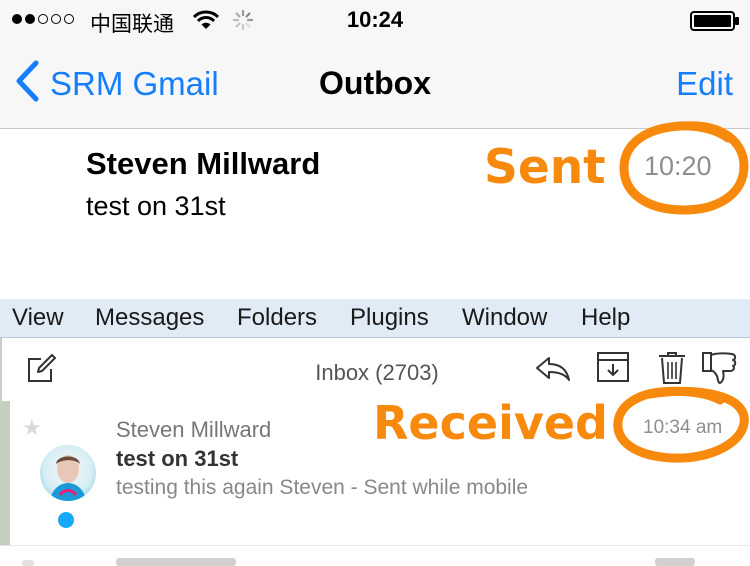 The image size is (750, 566). What do you see at coordinates (389, 318) in the screenshot?
I see `menu-plugins: Plugins` at bounding box center [389, 318].